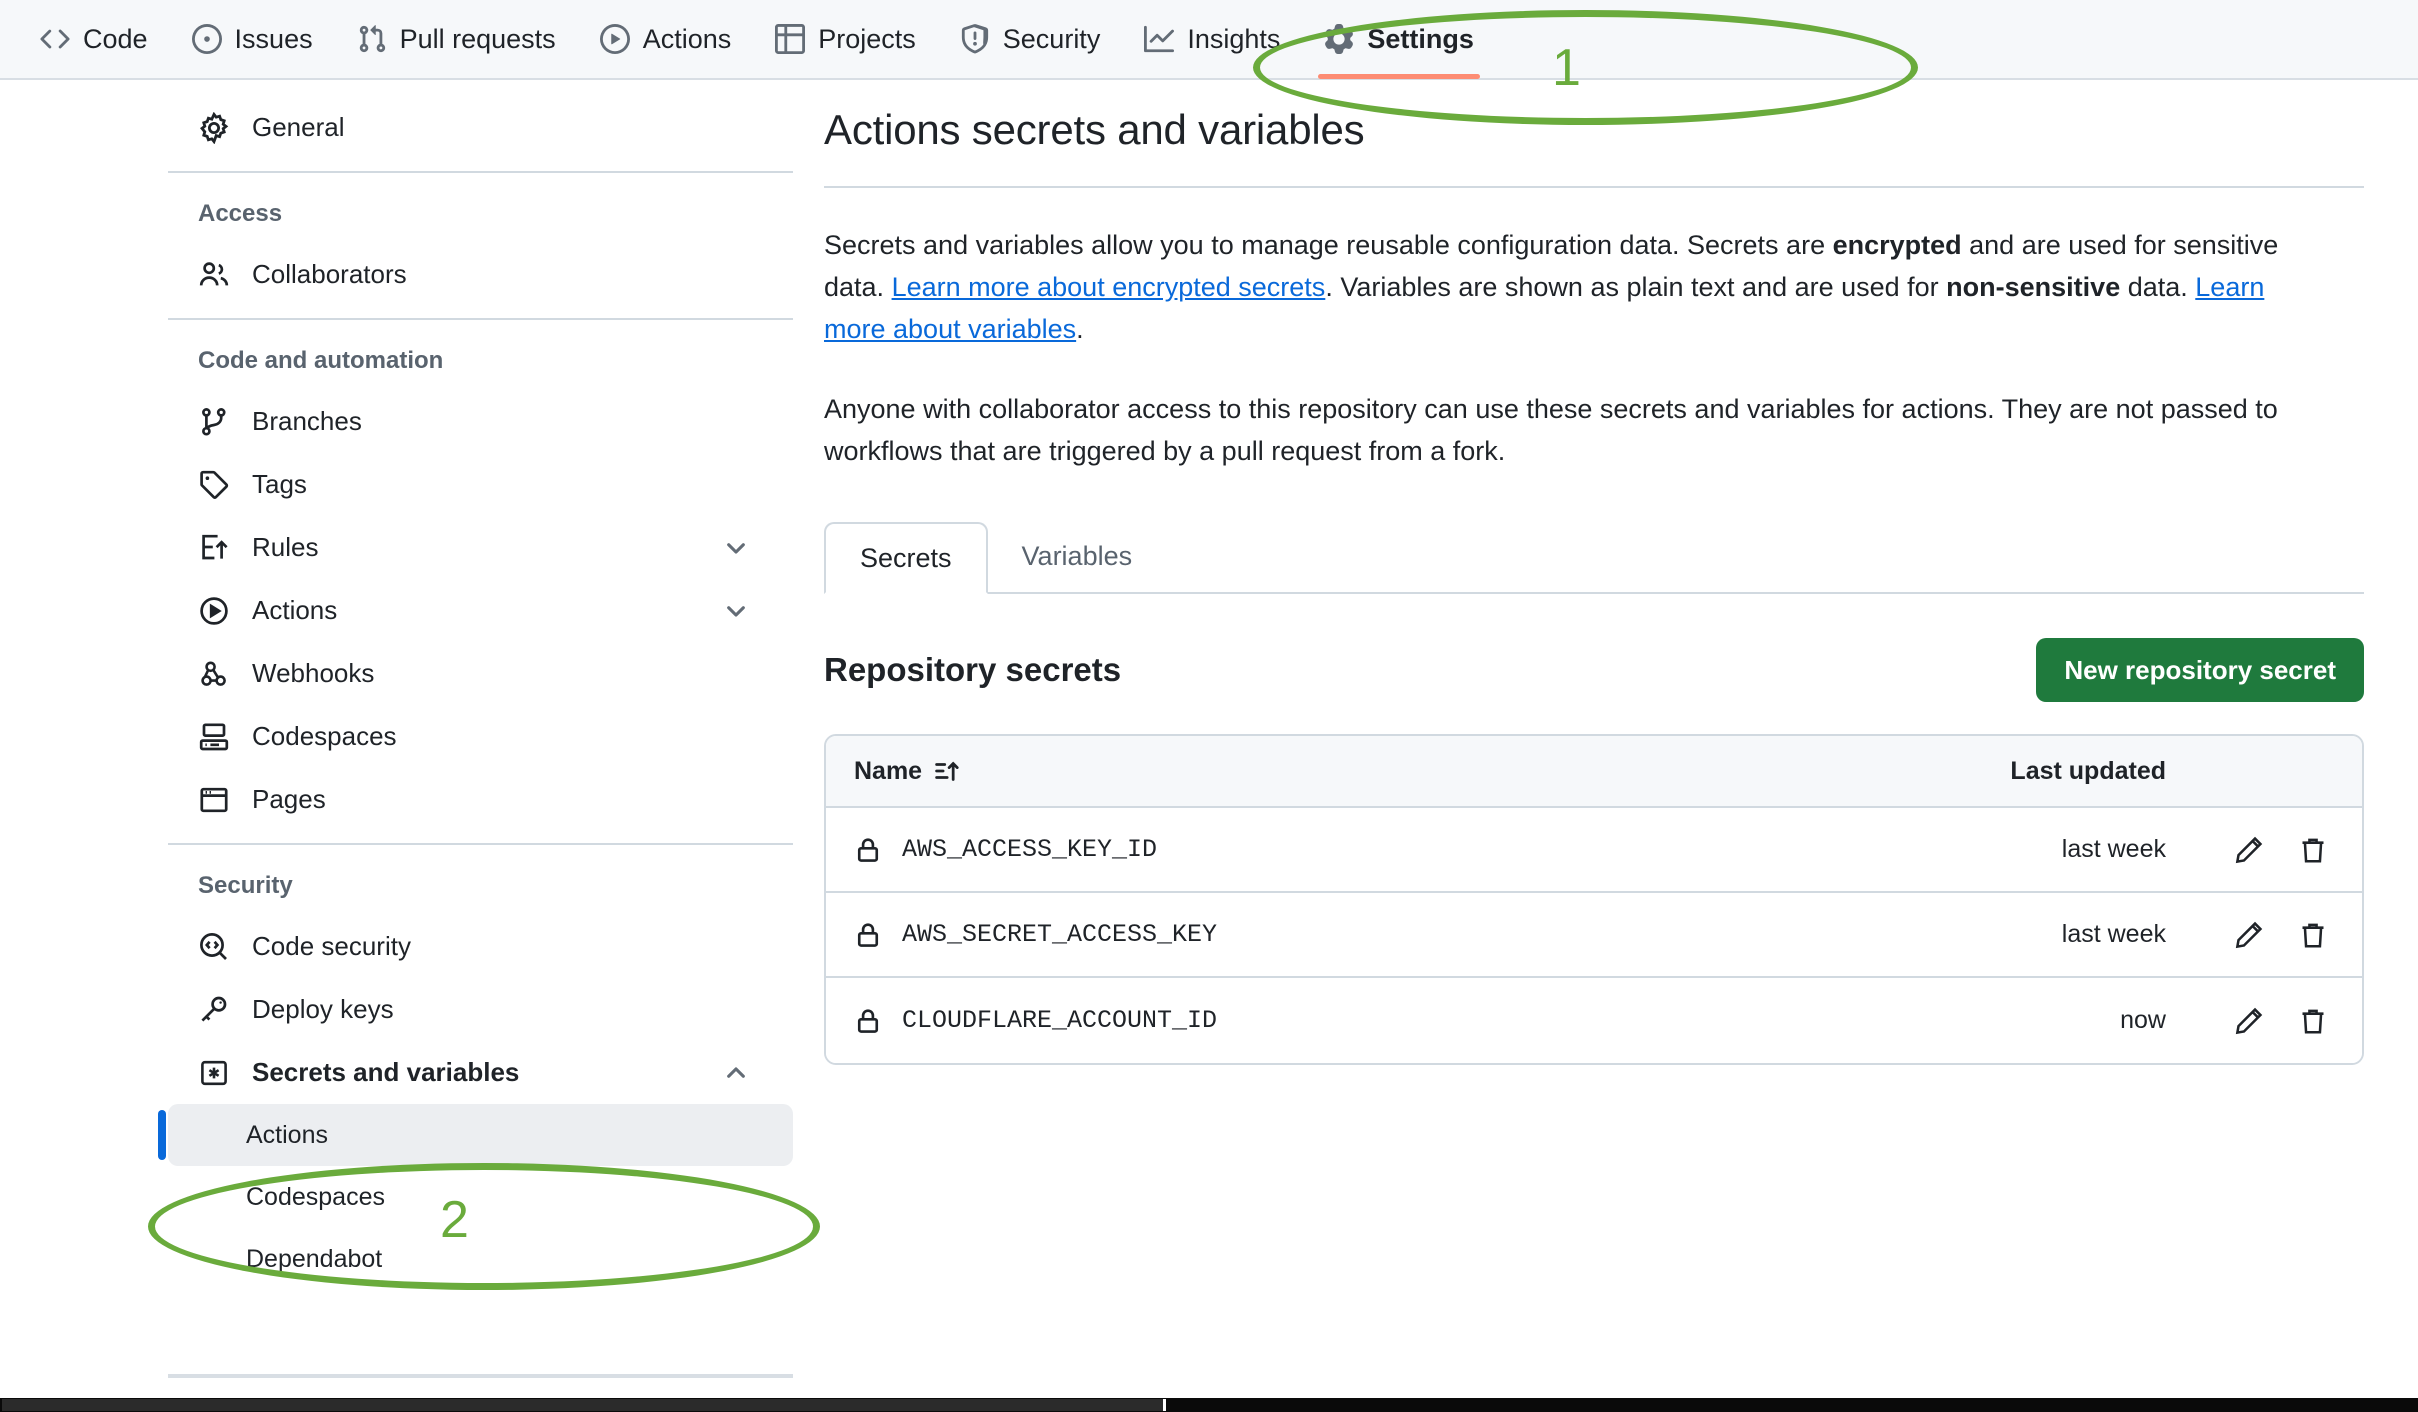 The height and width of the screenshot is (1412, 2418). I want to click on nav-tab-code: Code, so click(94, 39).